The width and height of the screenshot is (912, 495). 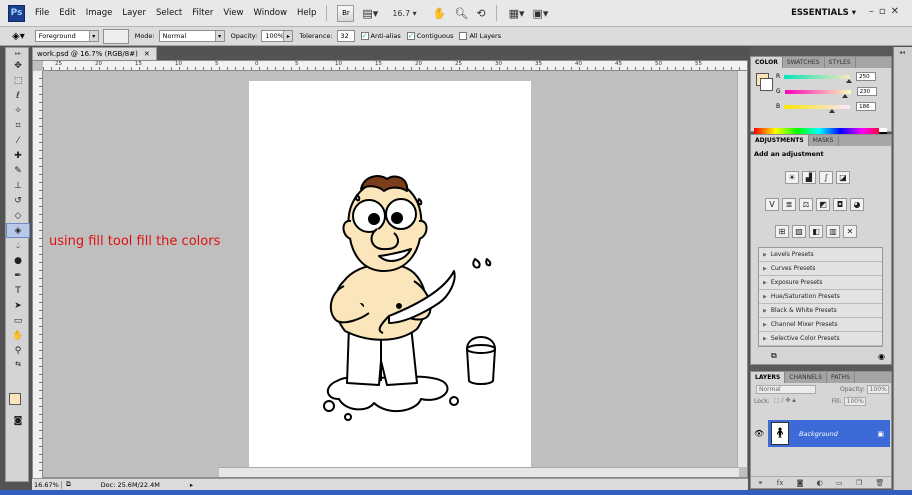 I want to click on menu-select: Select, so click(x=169, y=13).